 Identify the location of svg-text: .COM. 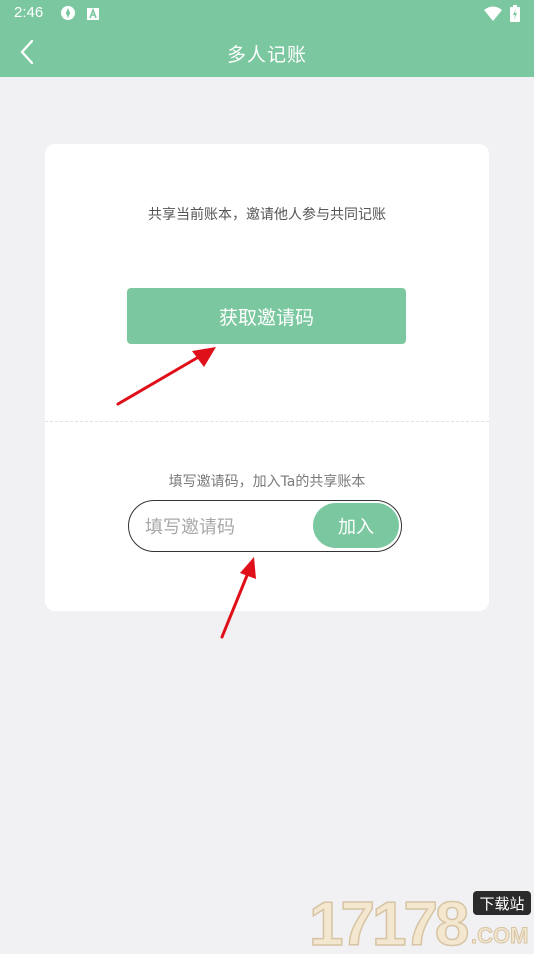
(499, 935).